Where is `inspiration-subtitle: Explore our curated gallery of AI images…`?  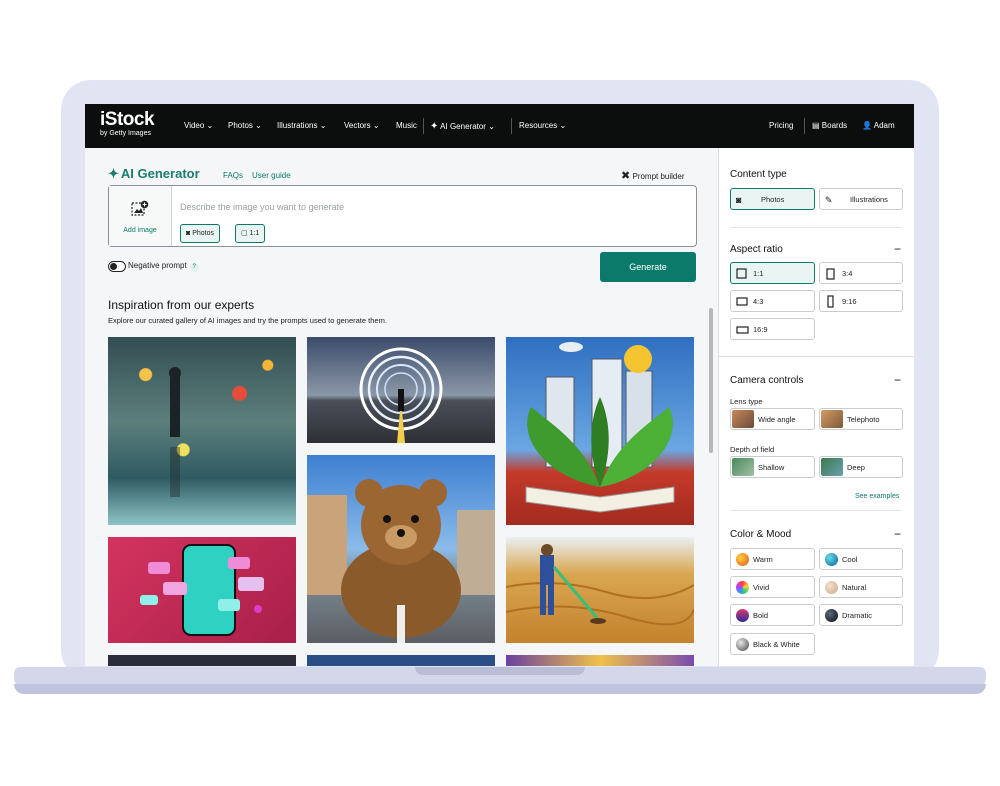 inspiration-subtitle: Explore our curated gallery of AI images… is located at coordinates (247, 320).